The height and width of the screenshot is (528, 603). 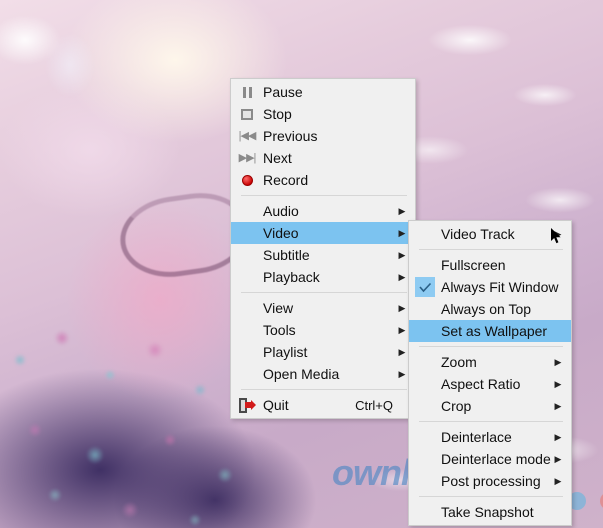 I want to click on menu-item-playback: Playback ▶, so click(x=323, y=277).